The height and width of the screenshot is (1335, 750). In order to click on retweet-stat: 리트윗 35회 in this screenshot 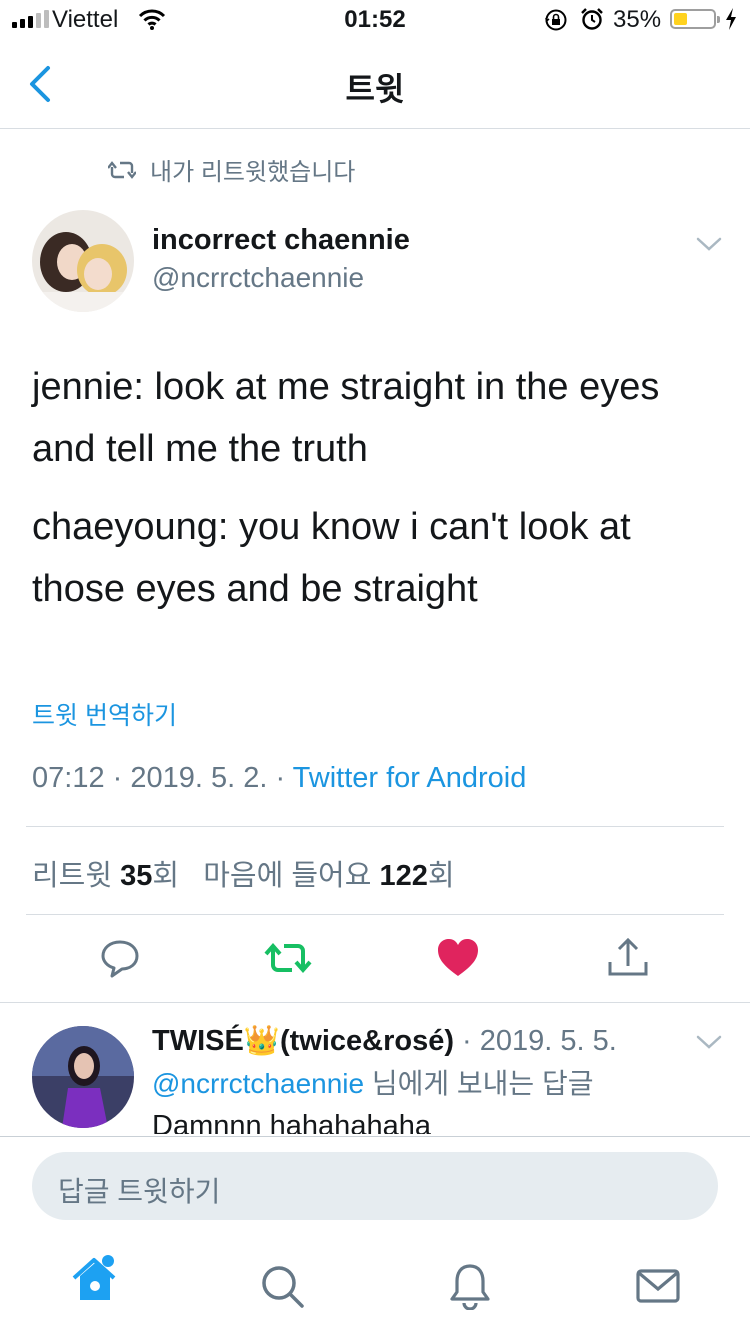, I will do `click(105, 876)`.